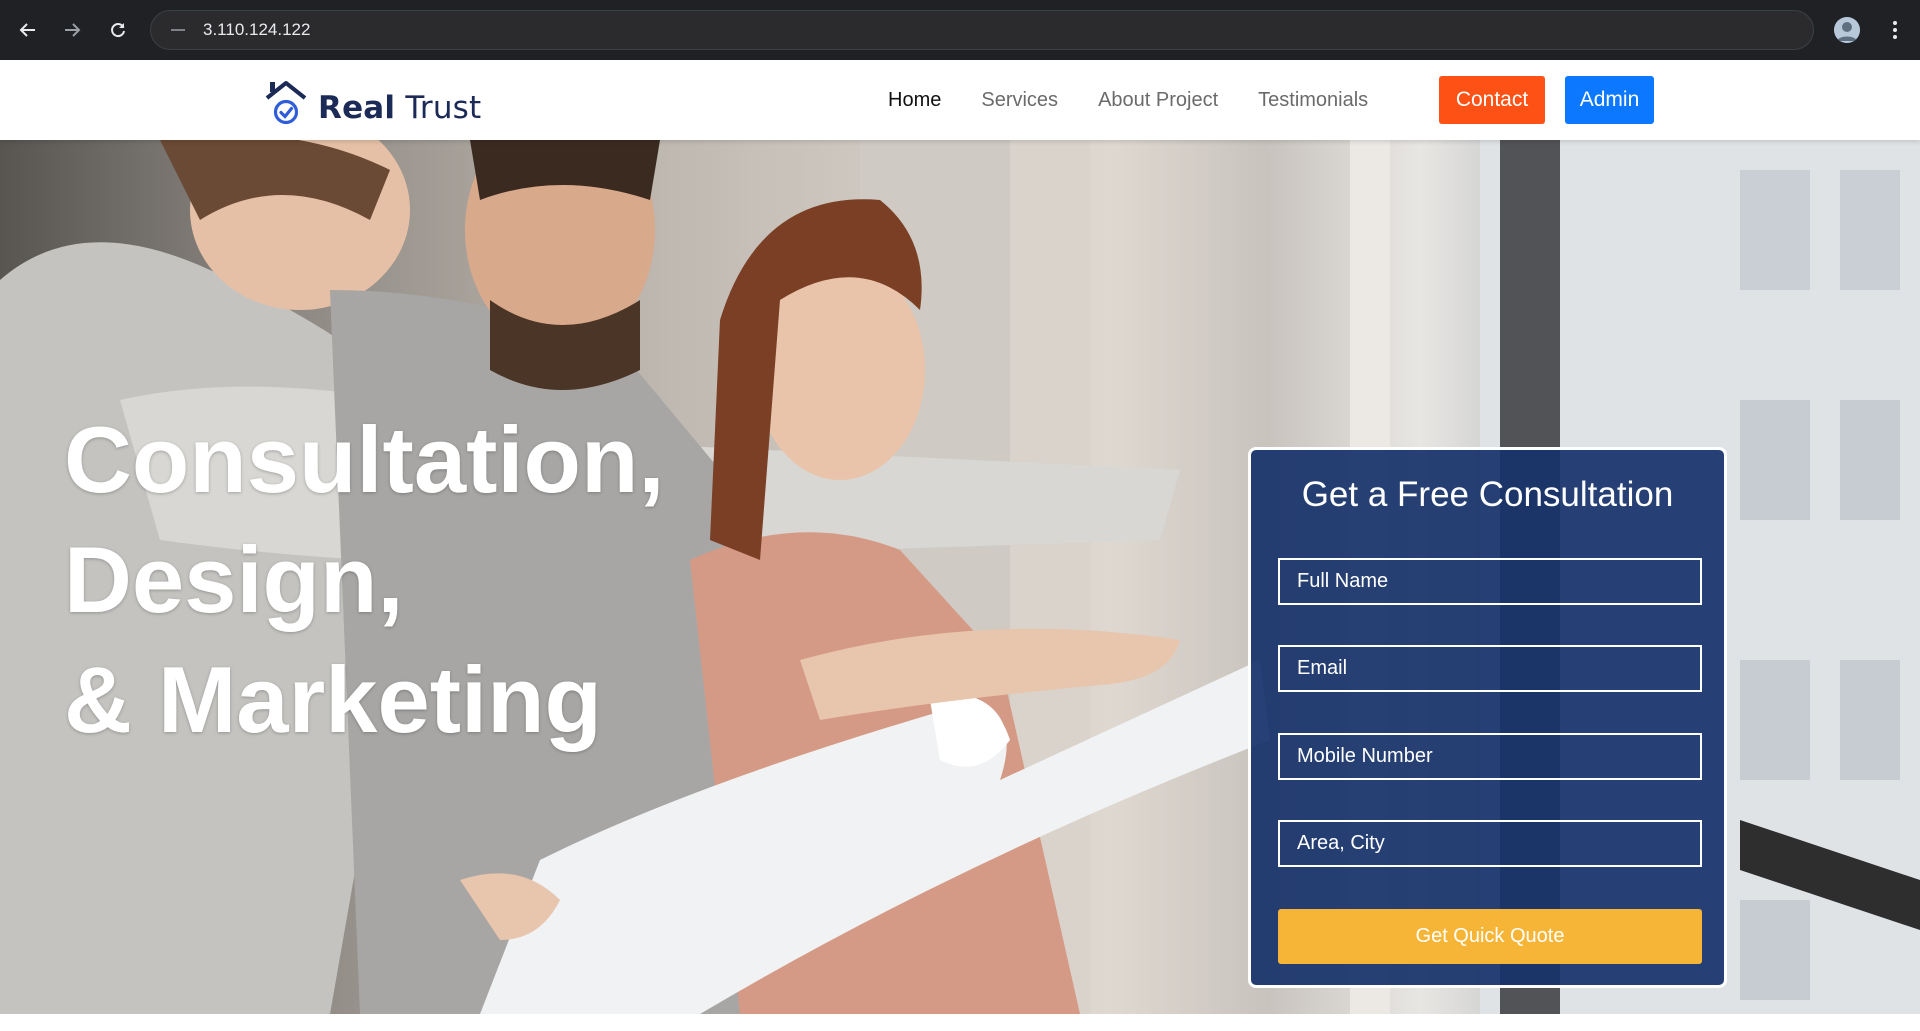 The width and height of the screenshot is (1920, 1031). What do you see at coordinates (443, 108) in the screenshot?
I see `logo-word-light: Trust` at bounding box center [443, 108].